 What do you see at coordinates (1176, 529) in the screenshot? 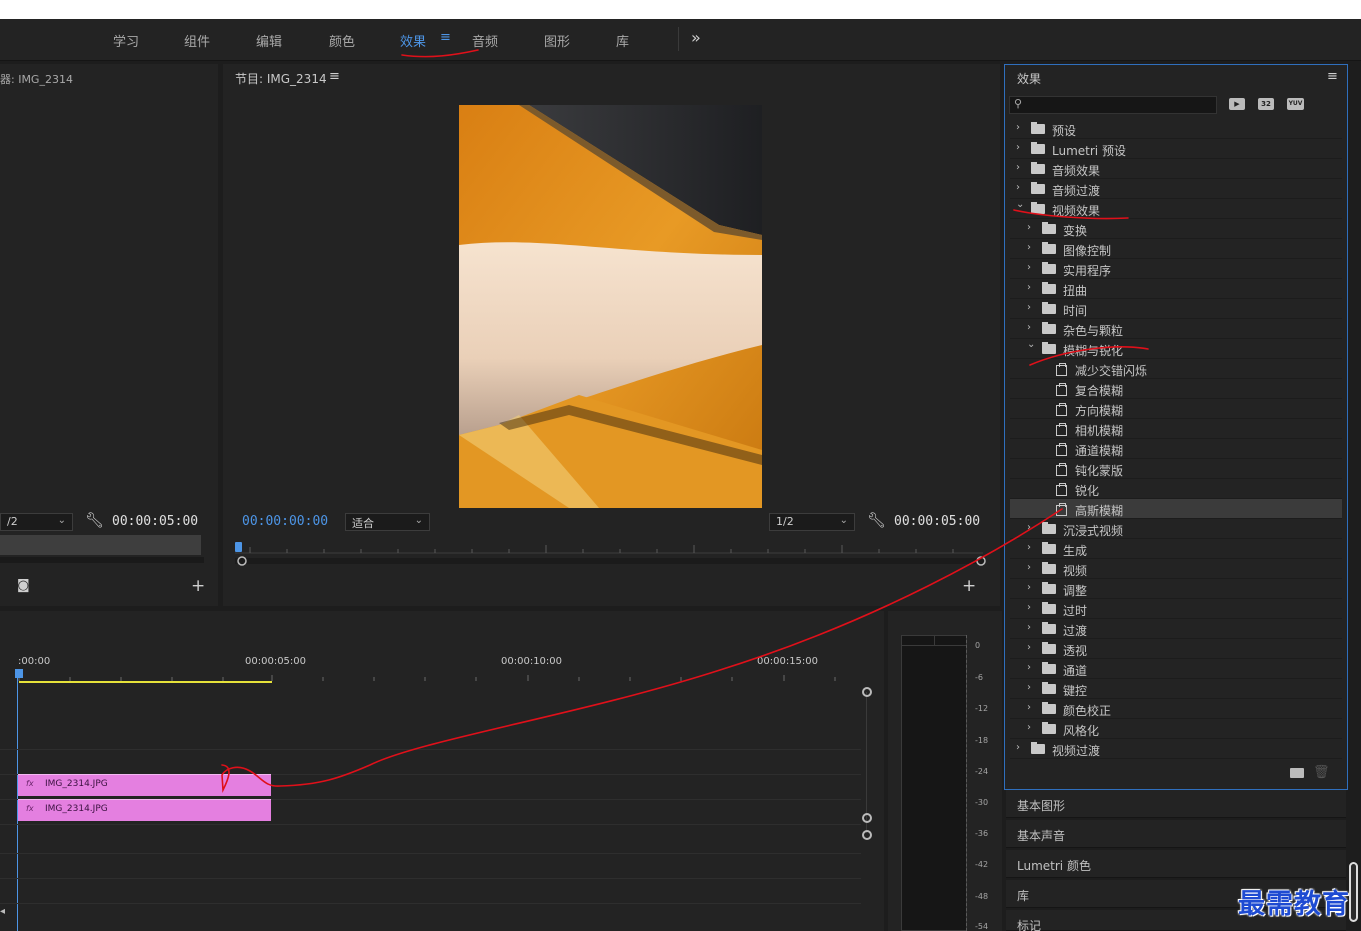
I see `tree-item: › 沉浸式视频` at bounding box center [1176, 529].